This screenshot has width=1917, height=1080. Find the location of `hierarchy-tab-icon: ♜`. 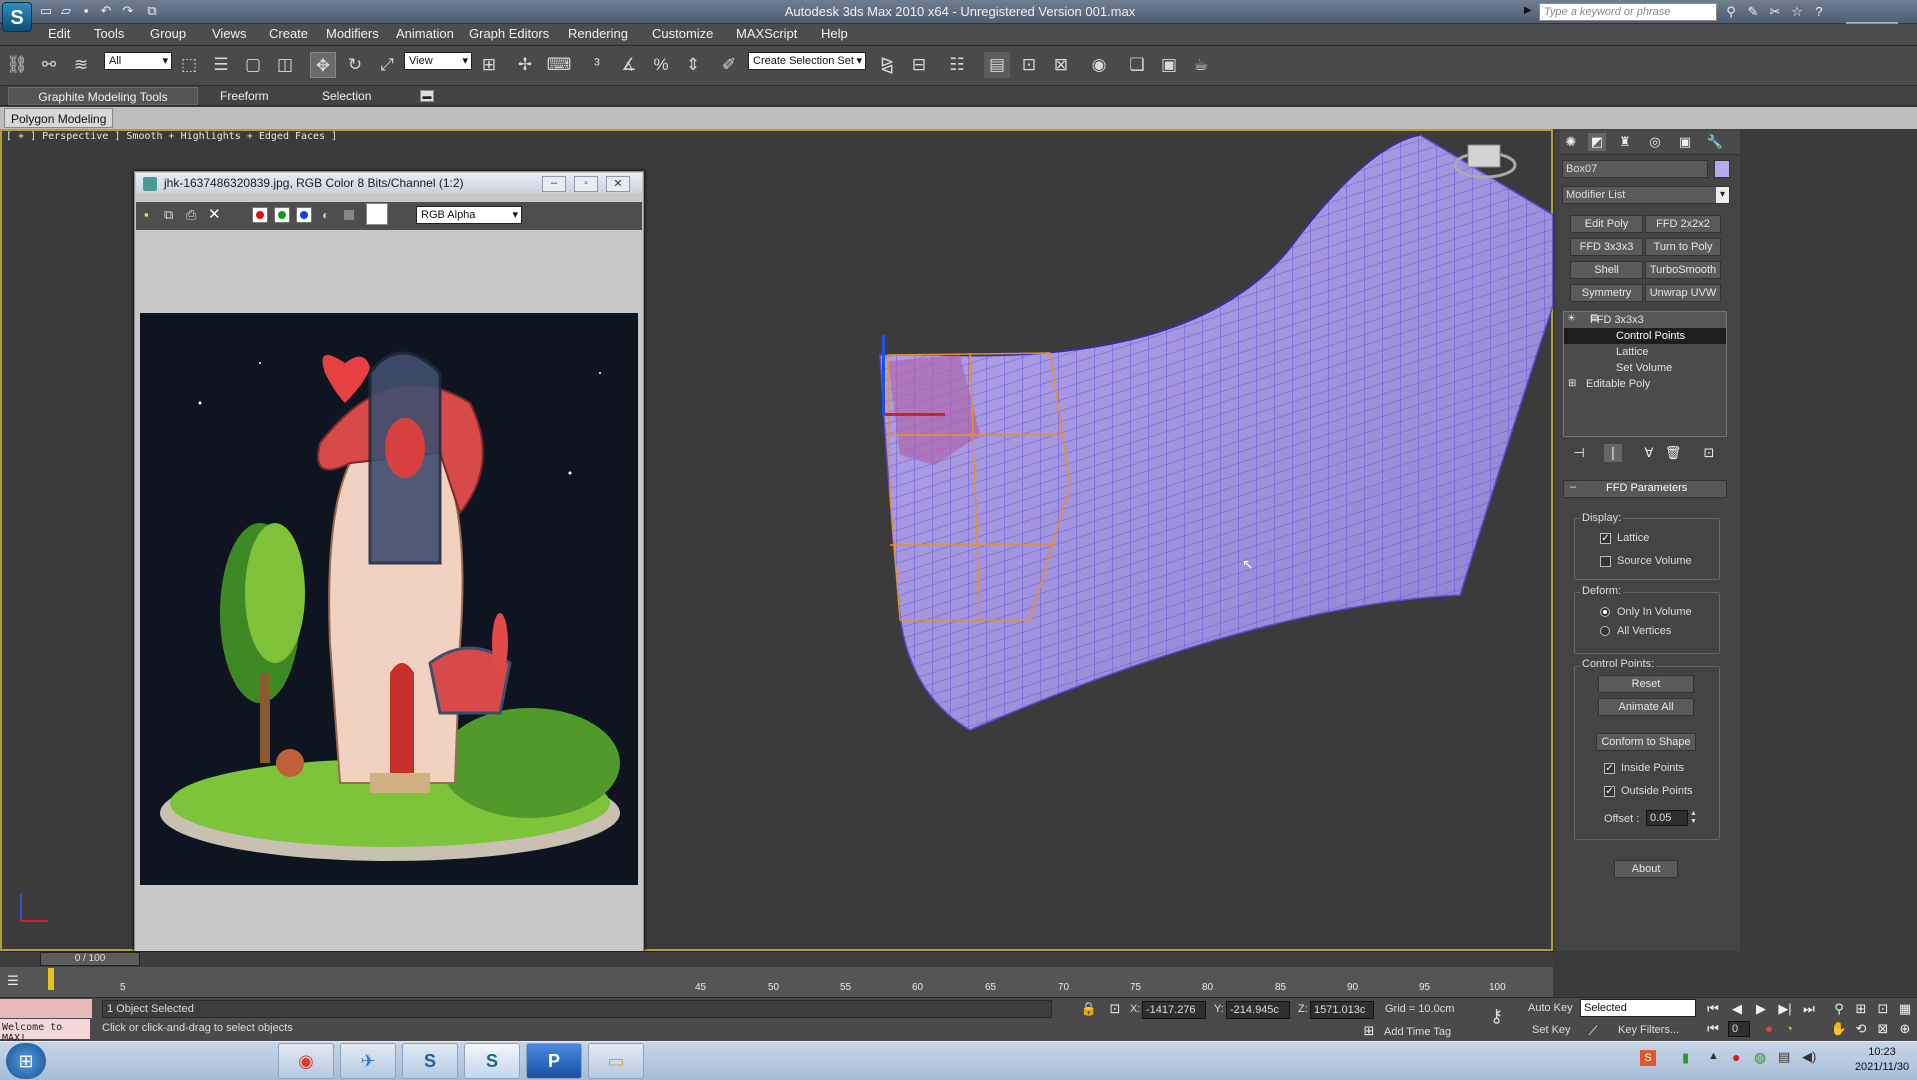

hierarchy-tab-icon: ♜ is located at coordinates (1625, 142).